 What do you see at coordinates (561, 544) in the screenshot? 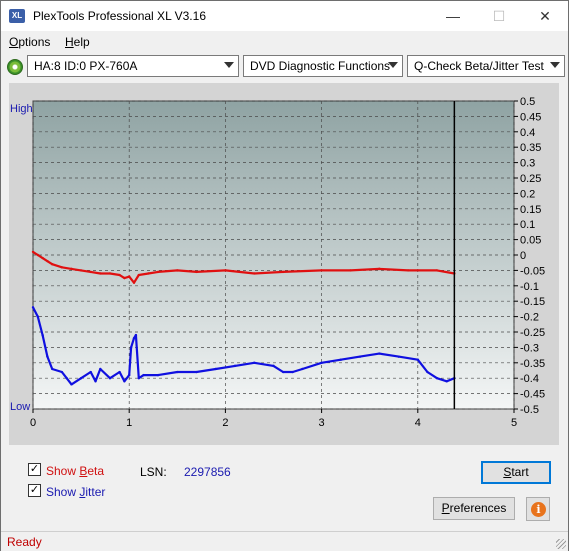
I see `resize-grip-icon` at bounding box center [561, 544].